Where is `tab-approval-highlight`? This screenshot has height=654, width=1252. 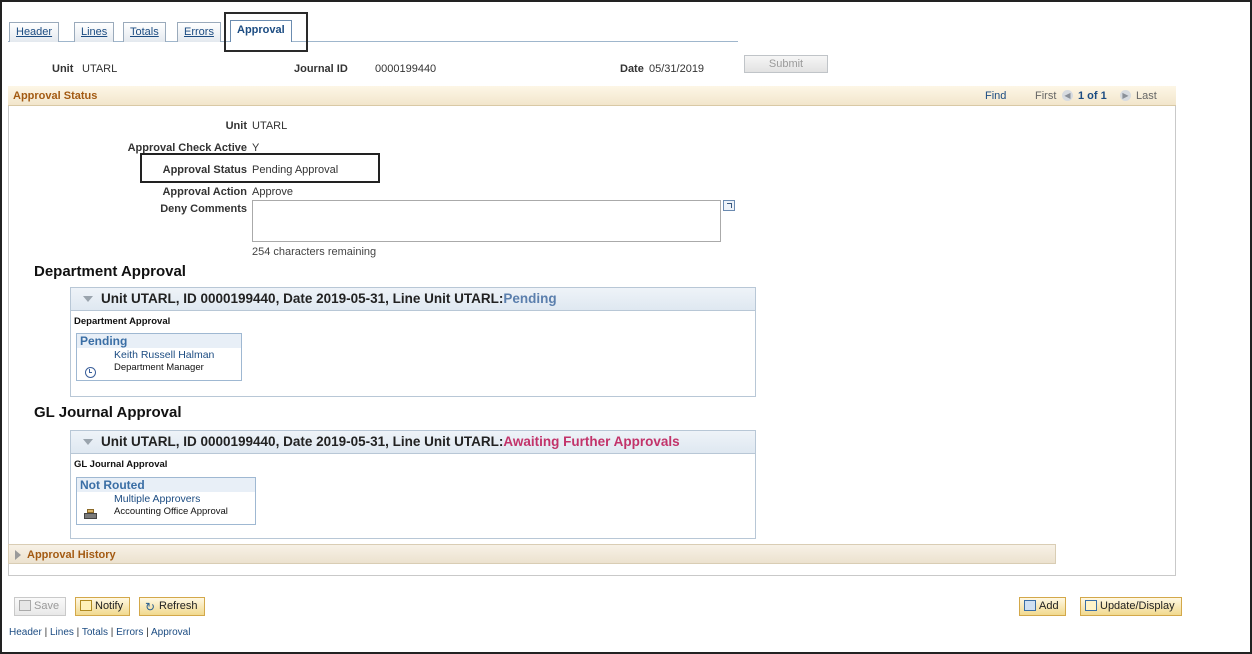 tab-approval-highlight is located at coordinates (266, 32).